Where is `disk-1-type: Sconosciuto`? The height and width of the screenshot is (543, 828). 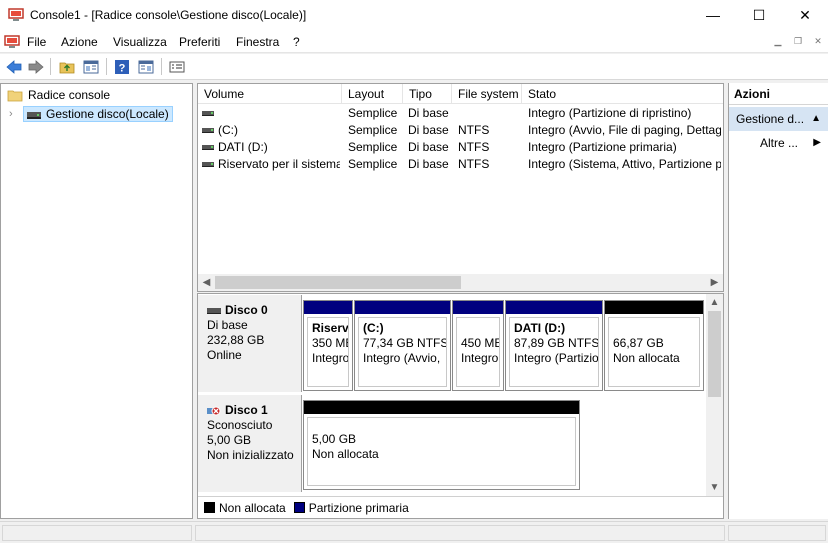 disk-1-type: Sconosciuto is located at coordinates (240, 425).